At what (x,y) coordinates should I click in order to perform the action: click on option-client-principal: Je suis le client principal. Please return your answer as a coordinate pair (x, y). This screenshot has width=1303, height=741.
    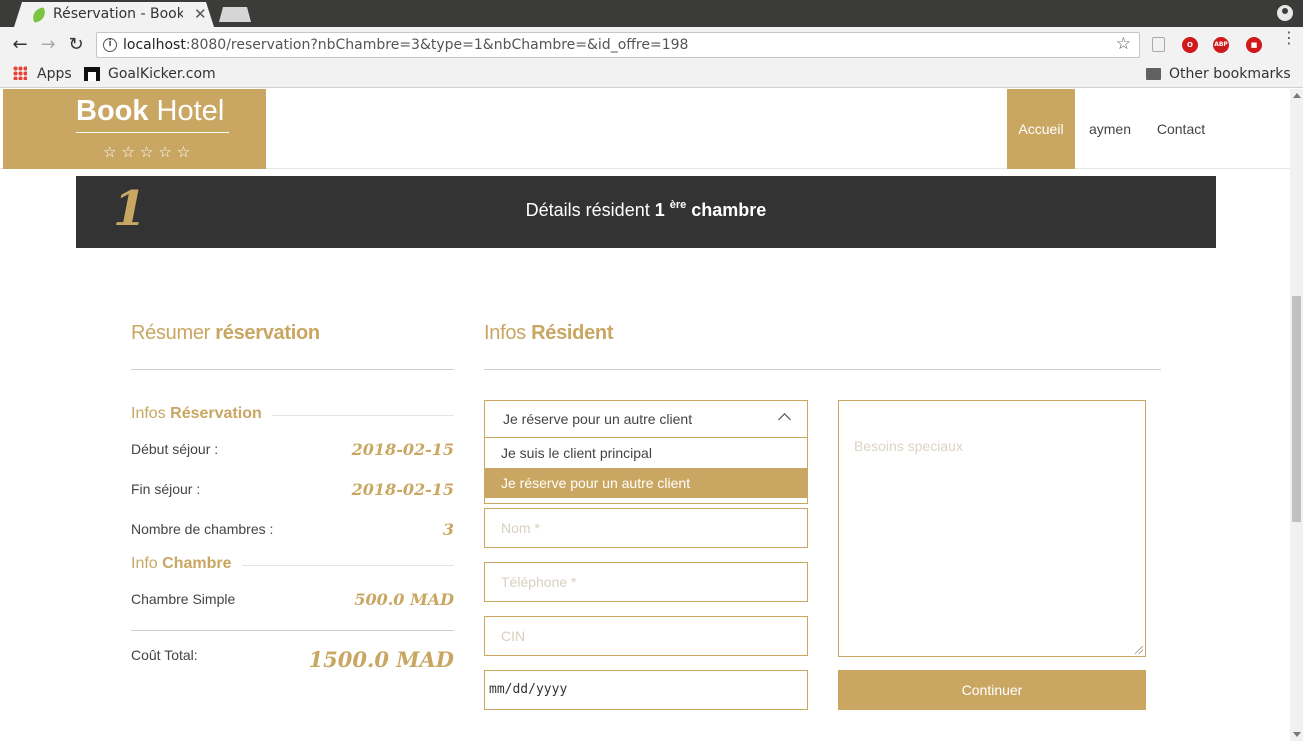
    Looking at the image, I should click on (646, 453).